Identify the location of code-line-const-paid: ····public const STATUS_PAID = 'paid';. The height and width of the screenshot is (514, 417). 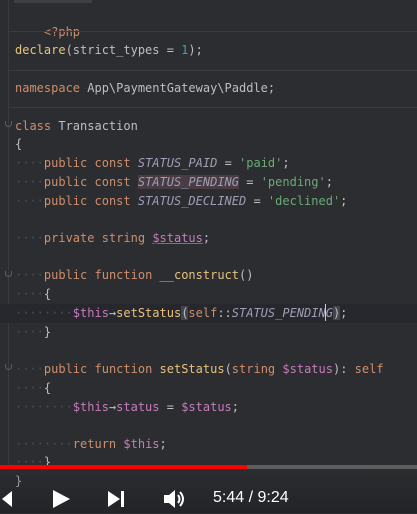
(152, 163).